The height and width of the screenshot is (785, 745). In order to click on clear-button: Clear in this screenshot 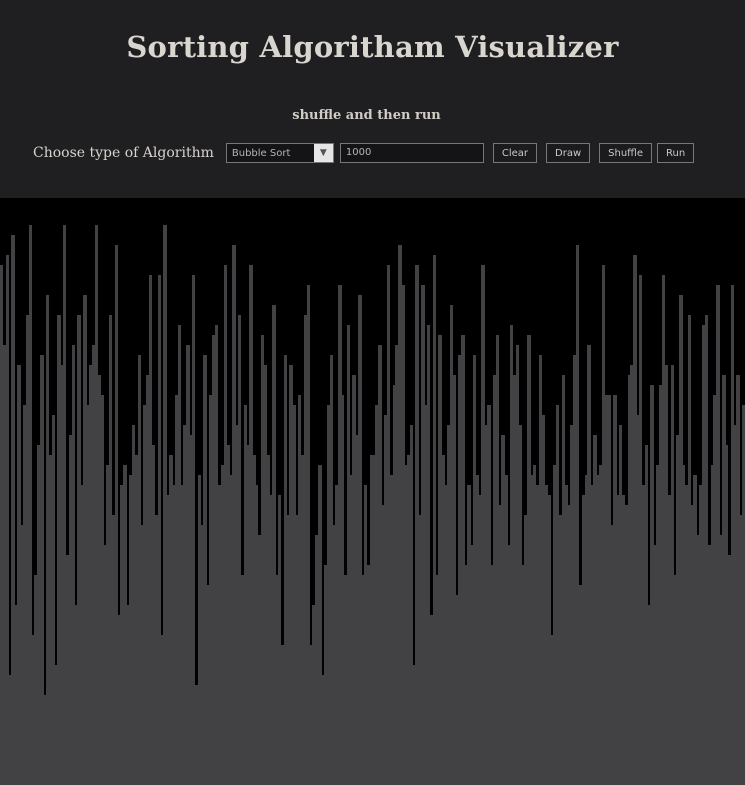, I will do `click(515, 153)`.